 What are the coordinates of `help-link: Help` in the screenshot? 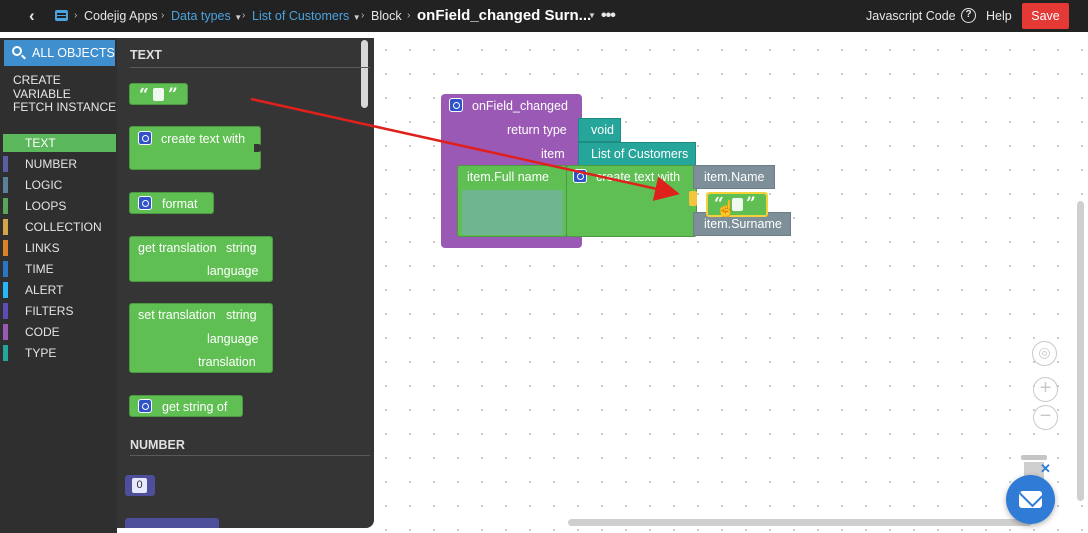 It's located at (999, 16).